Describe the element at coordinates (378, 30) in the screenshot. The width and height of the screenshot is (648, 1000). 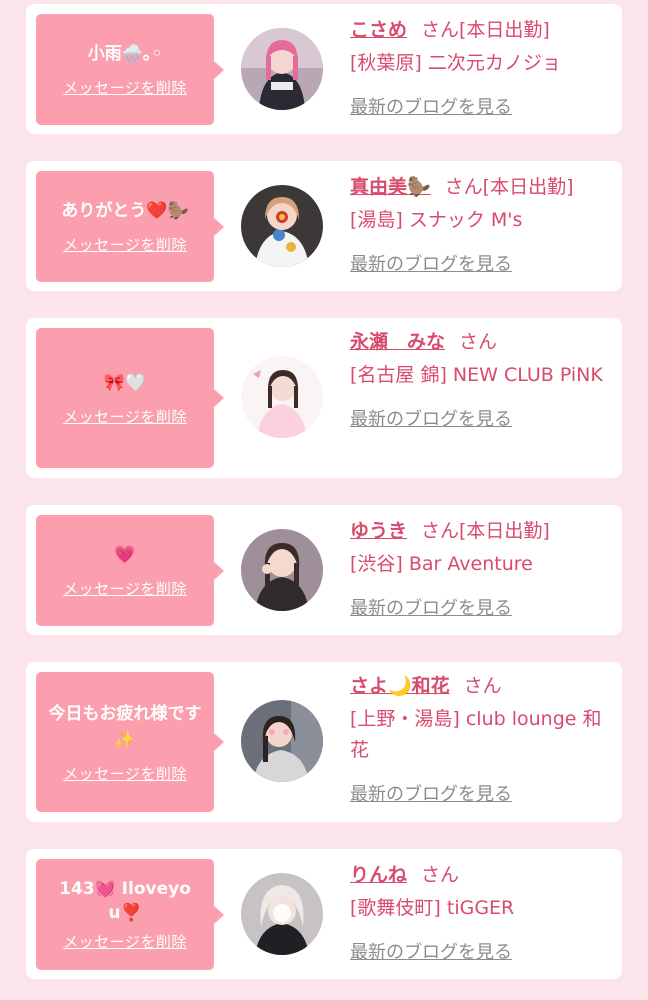
I see `cast-name-link: こさめ` at that location.